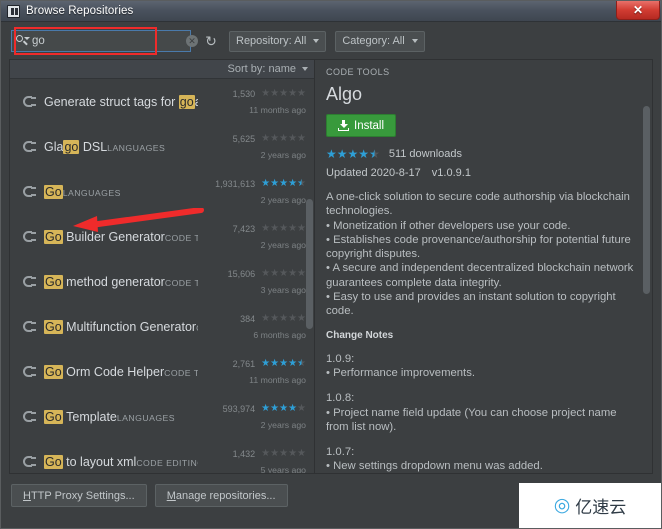 The width and height of the screenshot is (662, 529). Describe the element at coordinates (562, 505) in the screenshot. I see `watermark-logo-icon: ◎` at that location.